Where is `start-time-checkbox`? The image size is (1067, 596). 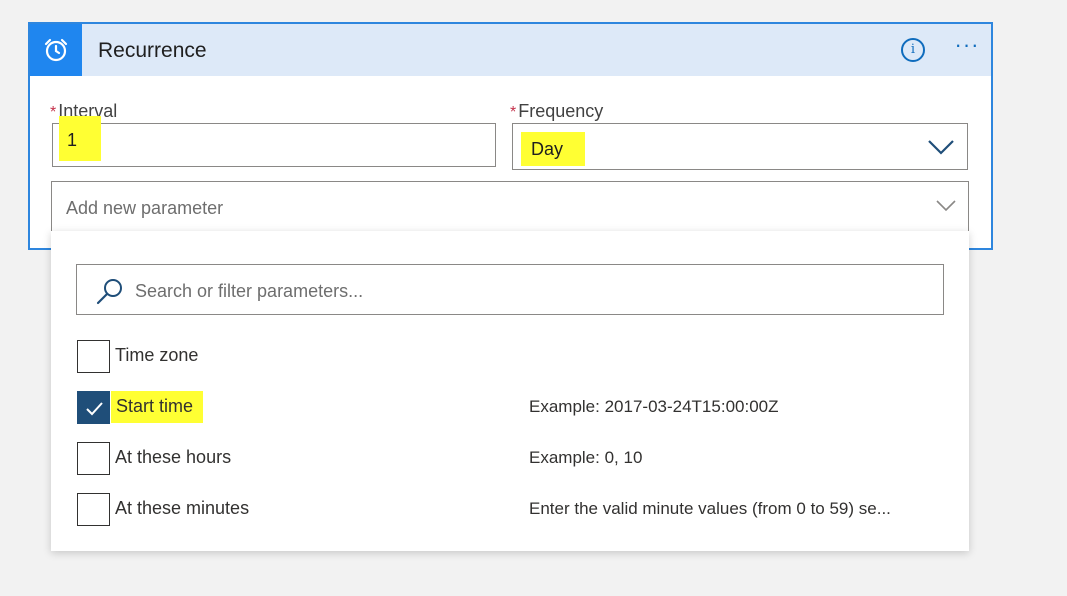
start-time-checkbox is located at coordinates (93, 407).